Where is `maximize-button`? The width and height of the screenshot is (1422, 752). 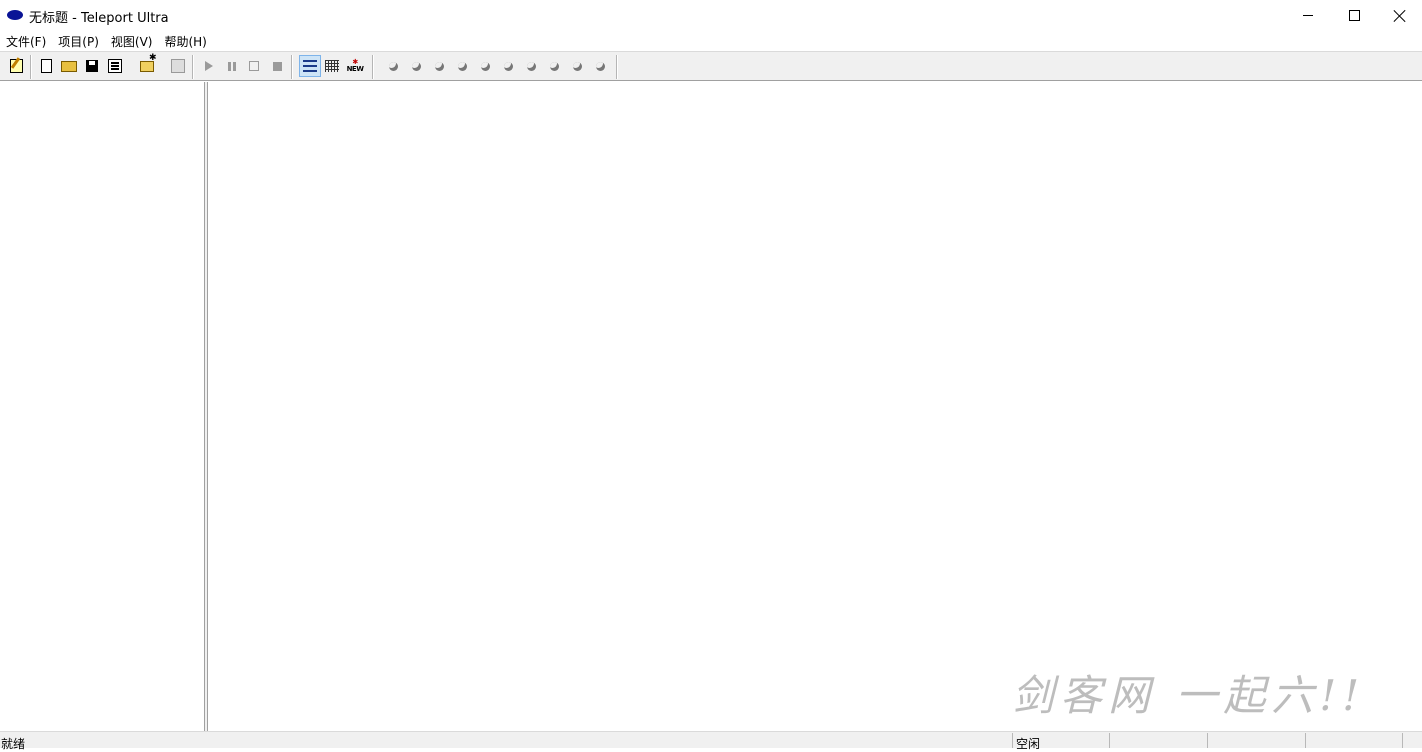 maximize-button is located at coordinates (1354, 15).